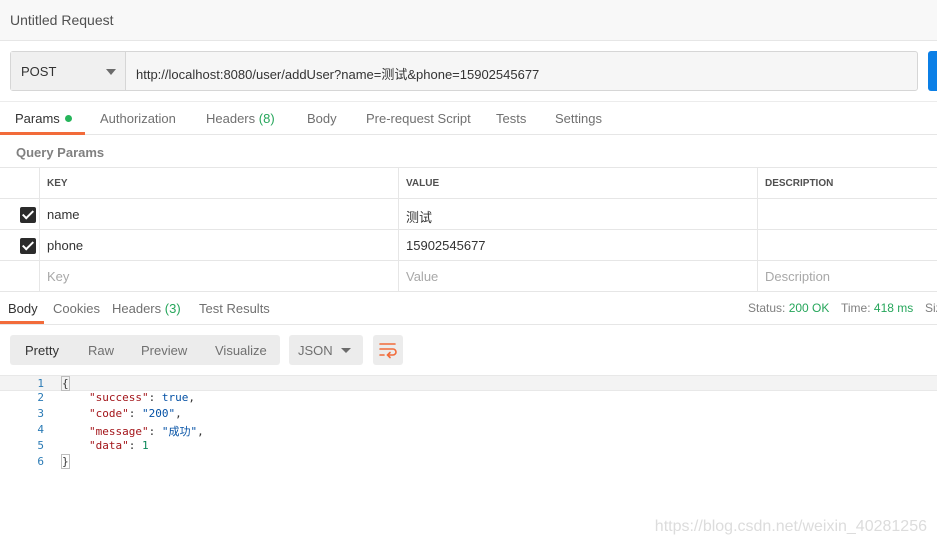 The width and height of the screenshot is (937, 547). What do you see at coordinates (119, 445) in the screenshot?
I see `json-field: "data": 1` at bounding box center [119, 445].